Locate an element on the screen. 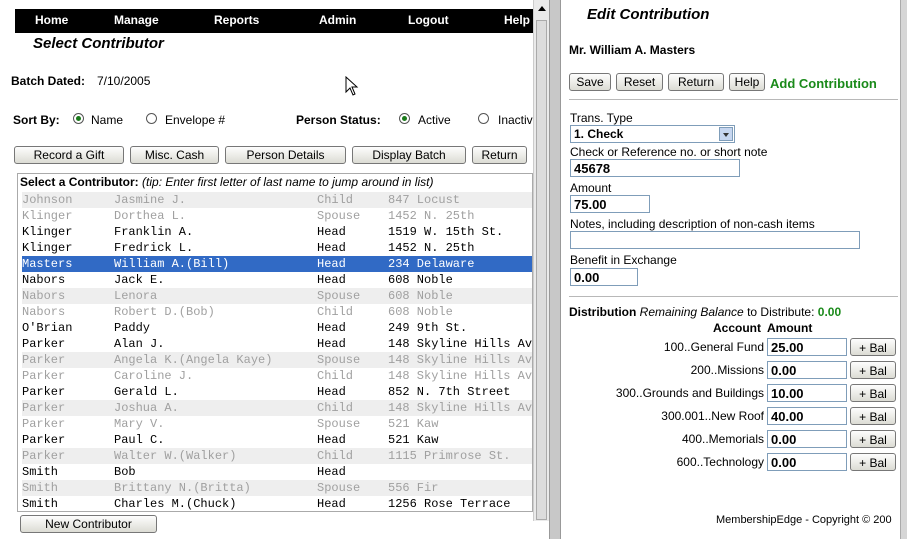 Image resolution: width=907 pixels, height=539 pixels. sort-envelope-radio is located at coordinates (151, 118).